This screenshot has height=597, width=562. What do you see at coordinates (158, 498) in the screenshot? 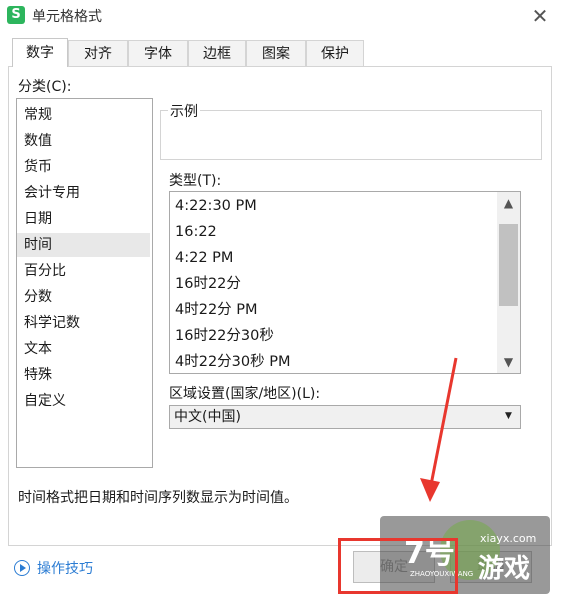
I see `format-description: 时间格式把日期和时间序列数显示为时间值。` at bounding box center [158, 498].